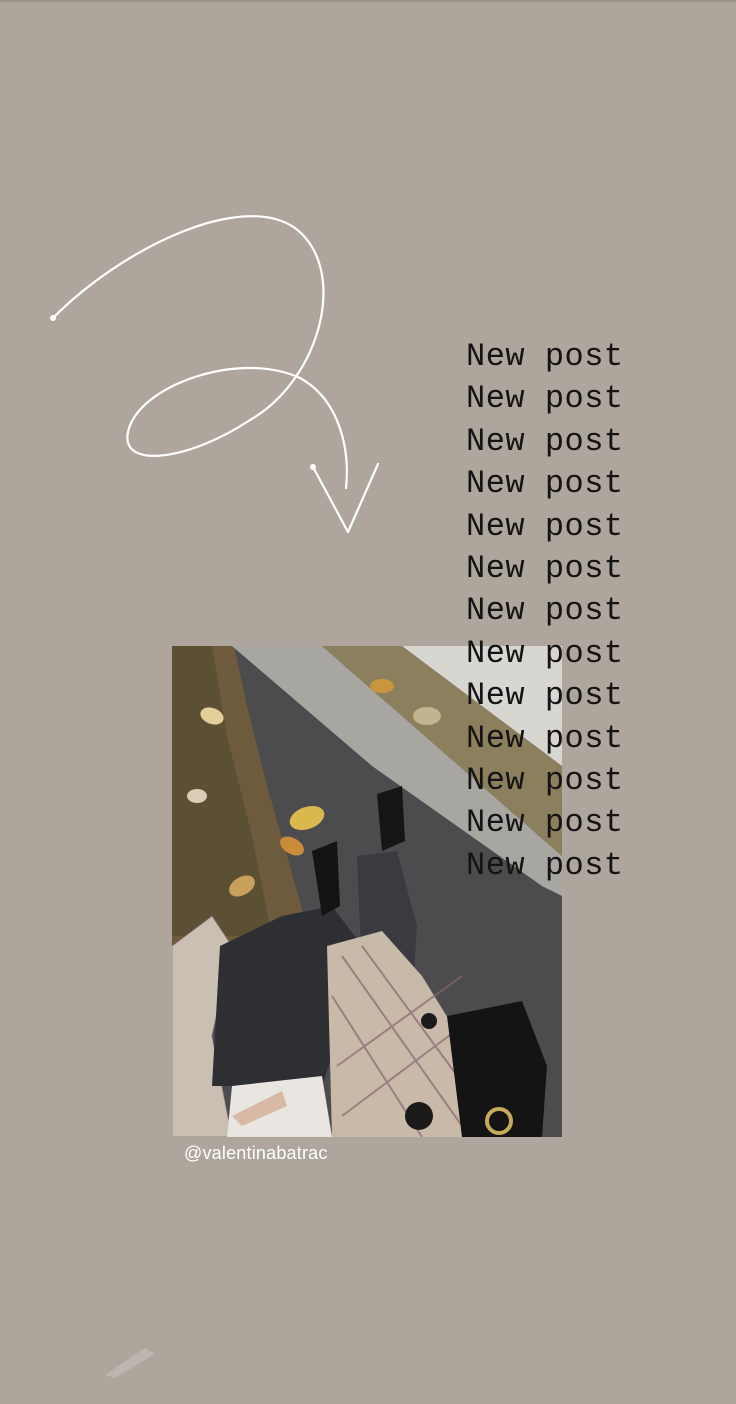  Describe the element at coordinates (256, 1153) in the screenshot. I see `photo-credit: @valentinabatrac` at that location.